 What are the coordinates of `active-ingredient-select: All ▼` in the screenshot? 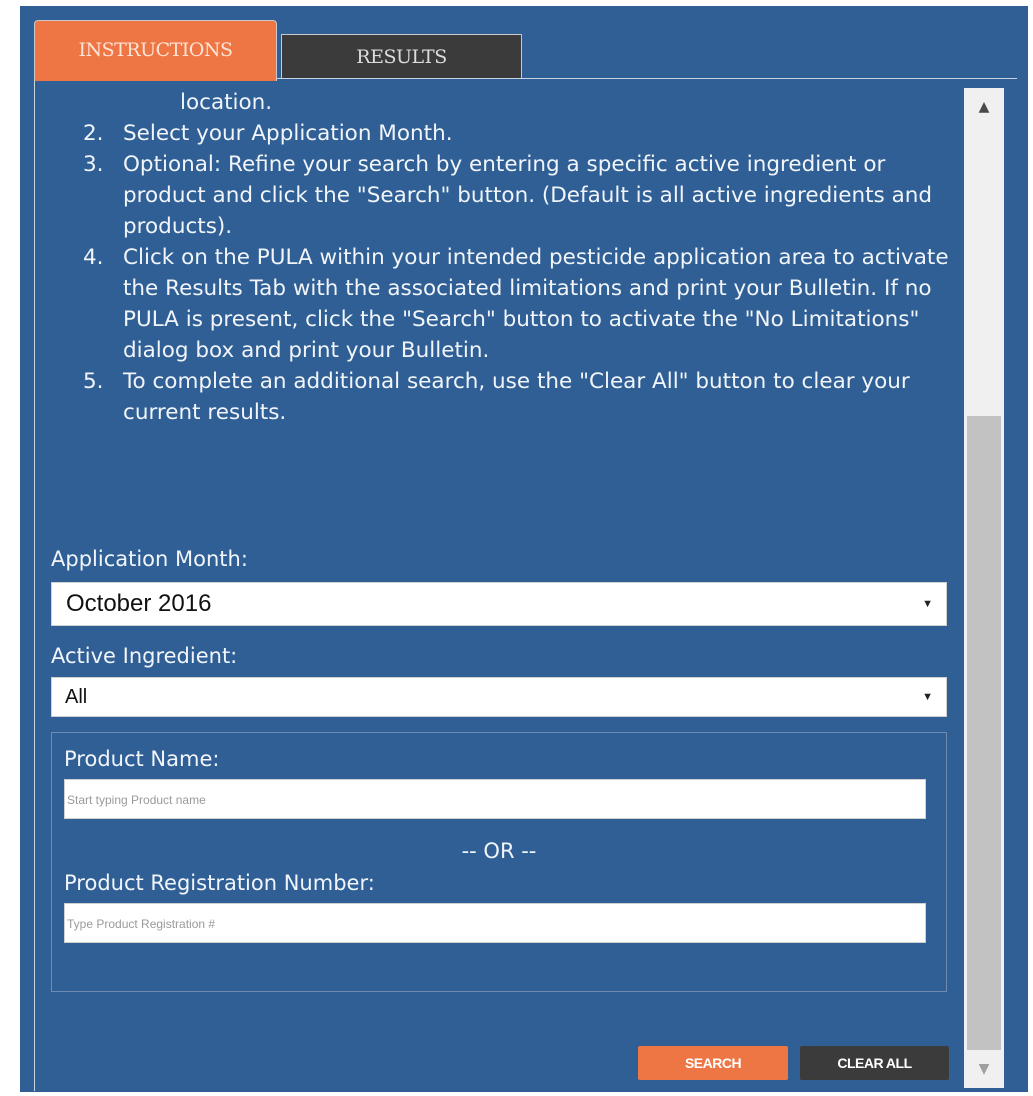 It's located at (499, 697).